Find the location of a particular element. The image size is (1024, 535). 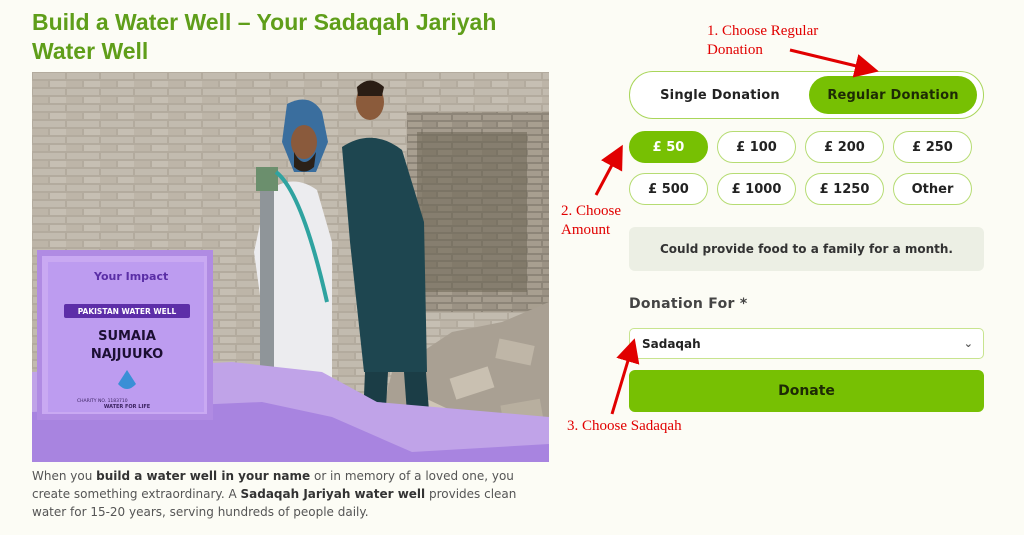

arrow-step1 is located at coordinates (834, 63).